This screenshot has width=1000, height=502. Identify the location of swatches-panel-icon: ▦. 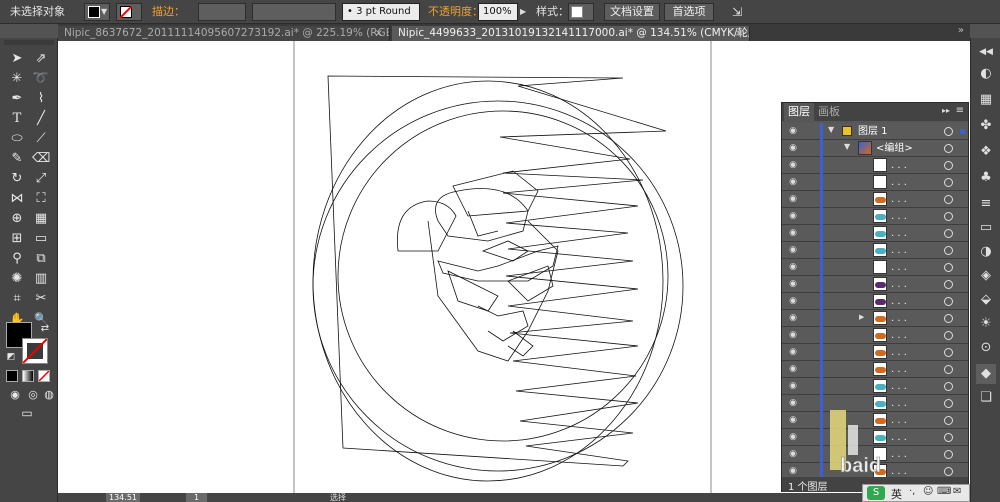
(986, 100).